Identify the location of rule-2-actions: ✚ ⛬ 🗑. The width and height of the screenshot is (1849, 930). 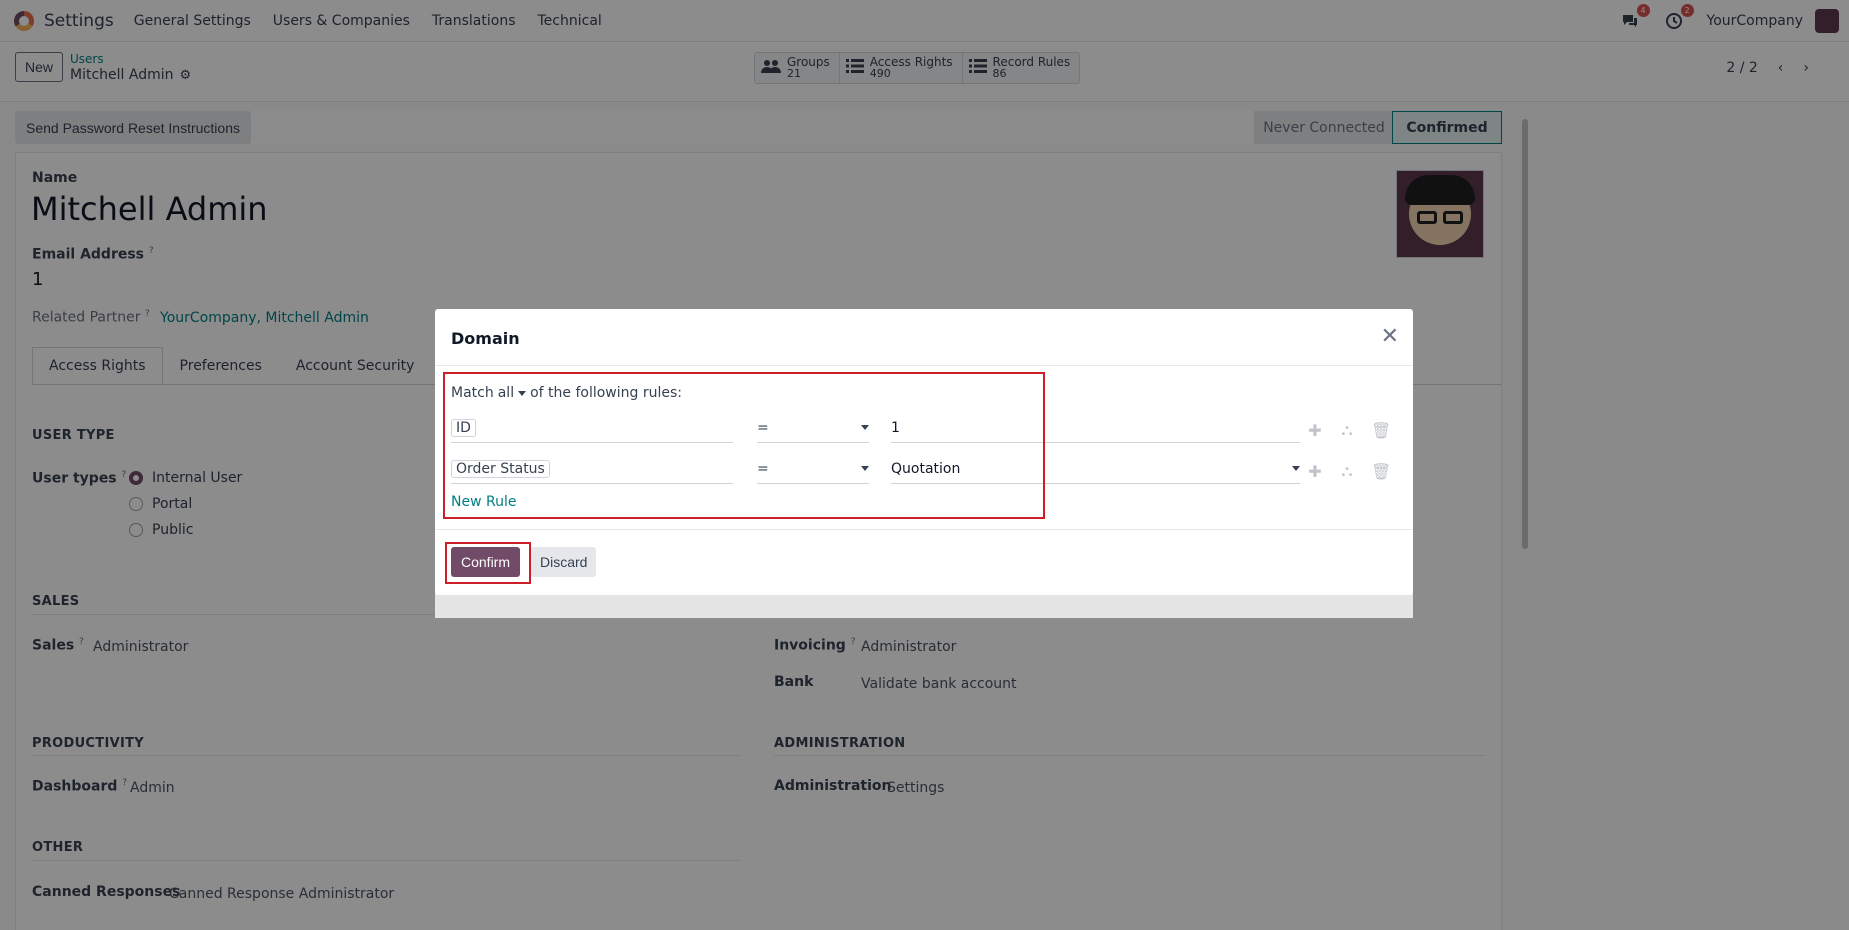
(1349, 471).